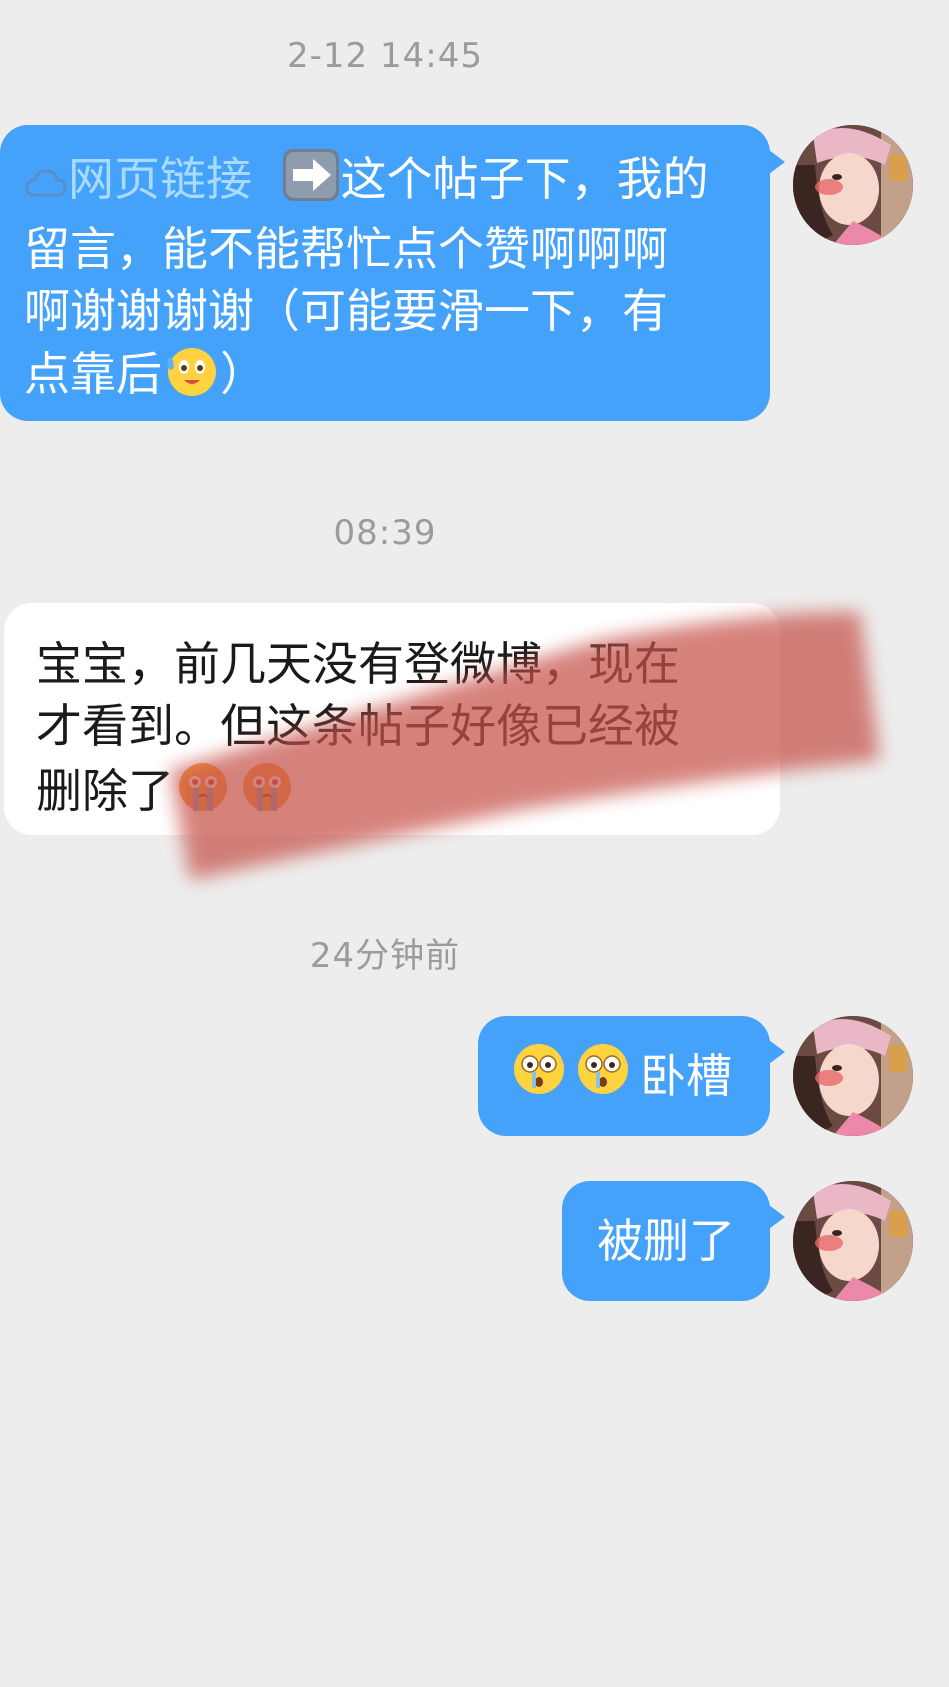 This screenshot has height=1687, width=949. What do you see at coordinates (236, 793) in the screenshot?
I see `crying-emoji` at bounding box center [236, 793].